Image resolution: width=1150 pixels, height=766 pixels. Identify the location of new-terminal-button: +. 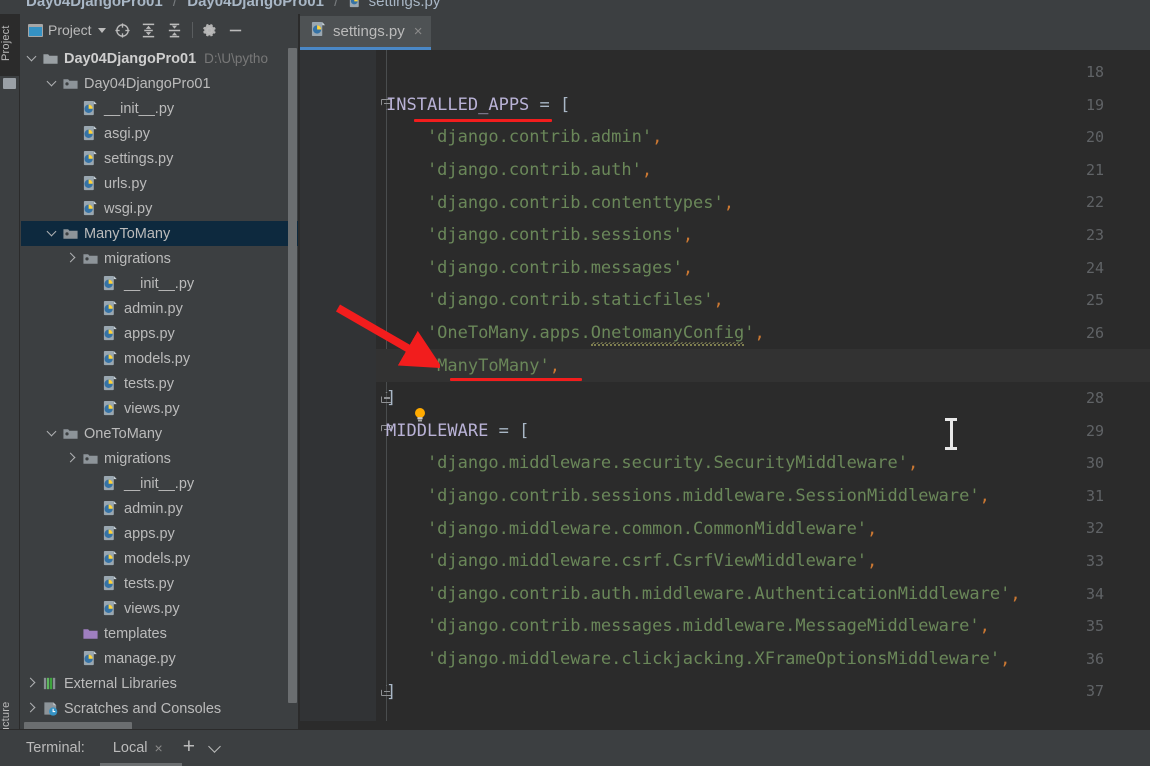
(187, 748).